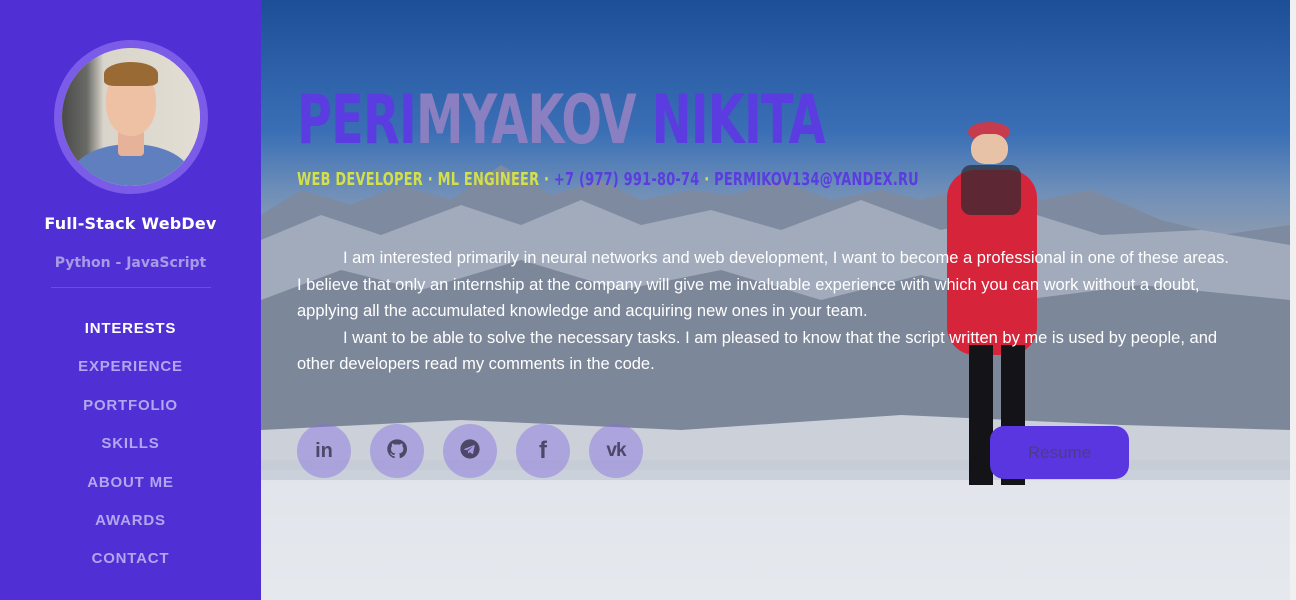  I want to click on vk-button: vk, so click(616, 451).